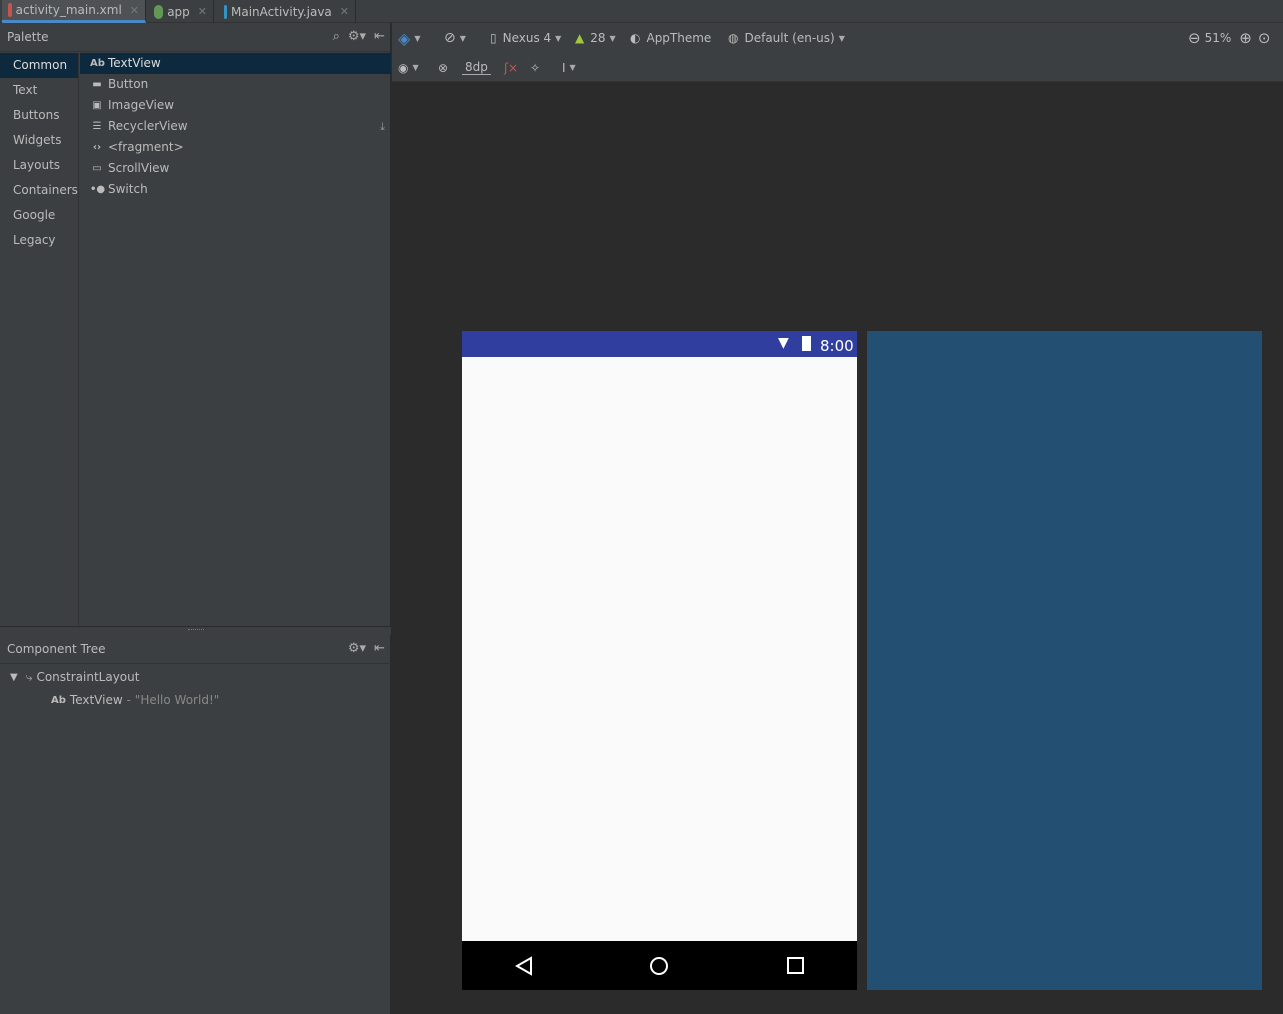  Describe the element at coordinates (97, 84) in the screenshot. I see `button-icon: ▬` at that location.